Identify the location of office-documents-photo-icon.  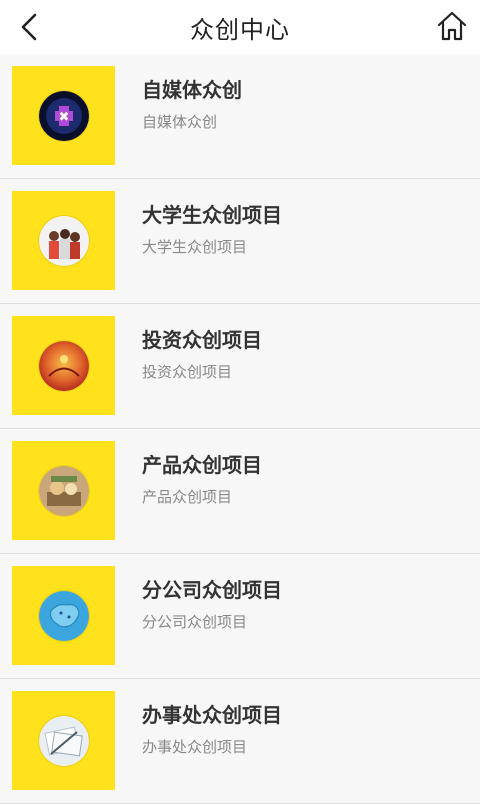
(63, 740).